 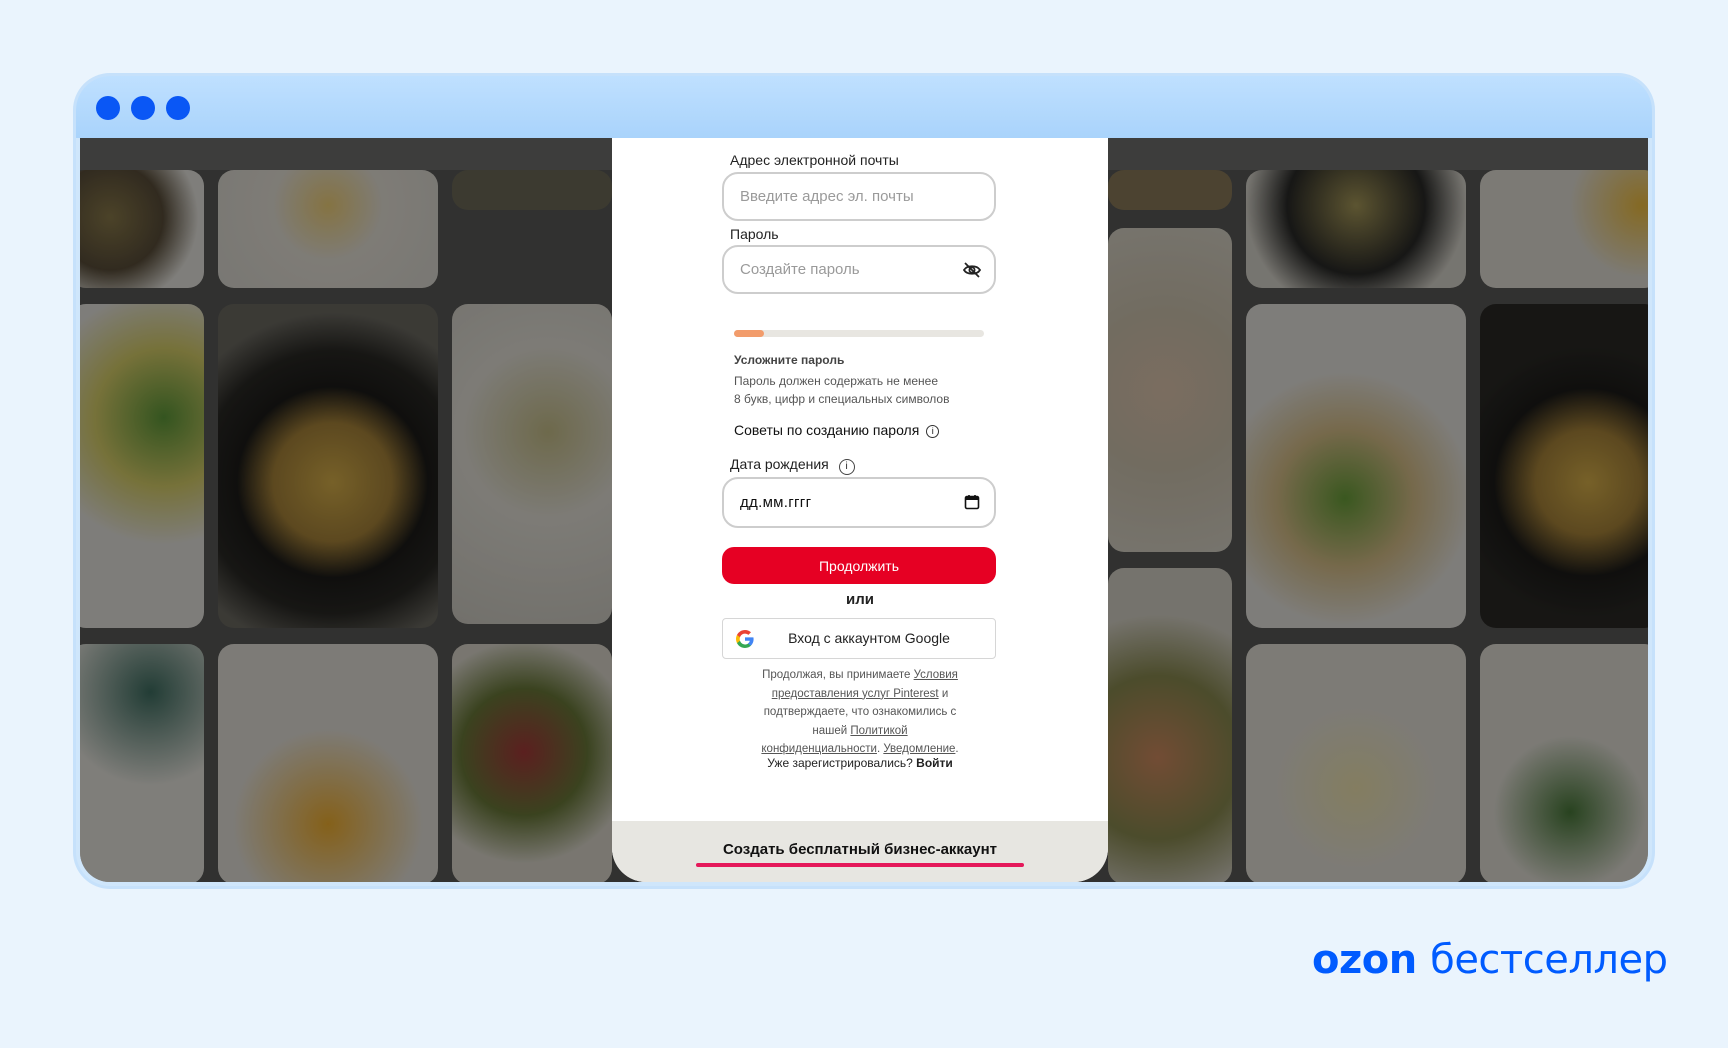 I want to click on terms-of-service-link: Условия, so click(x=936, y=675).